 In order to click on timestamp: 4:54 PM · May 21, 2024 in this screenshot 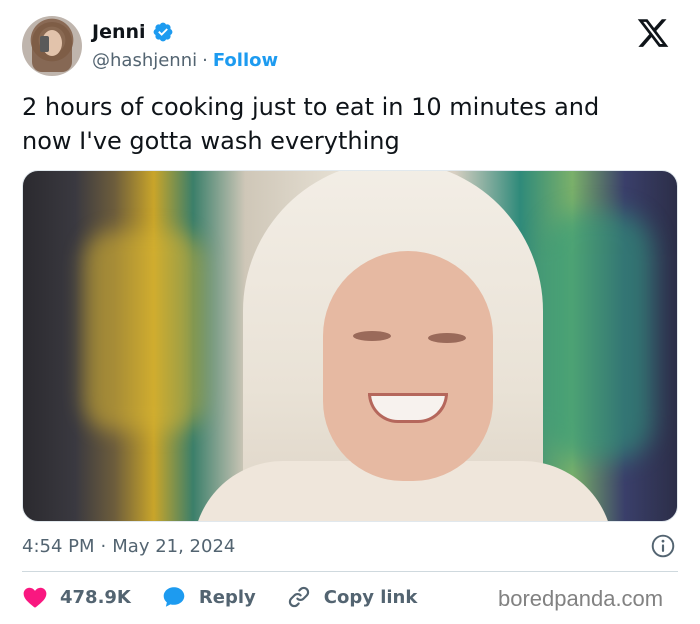, I will do `click(128, 546)`.